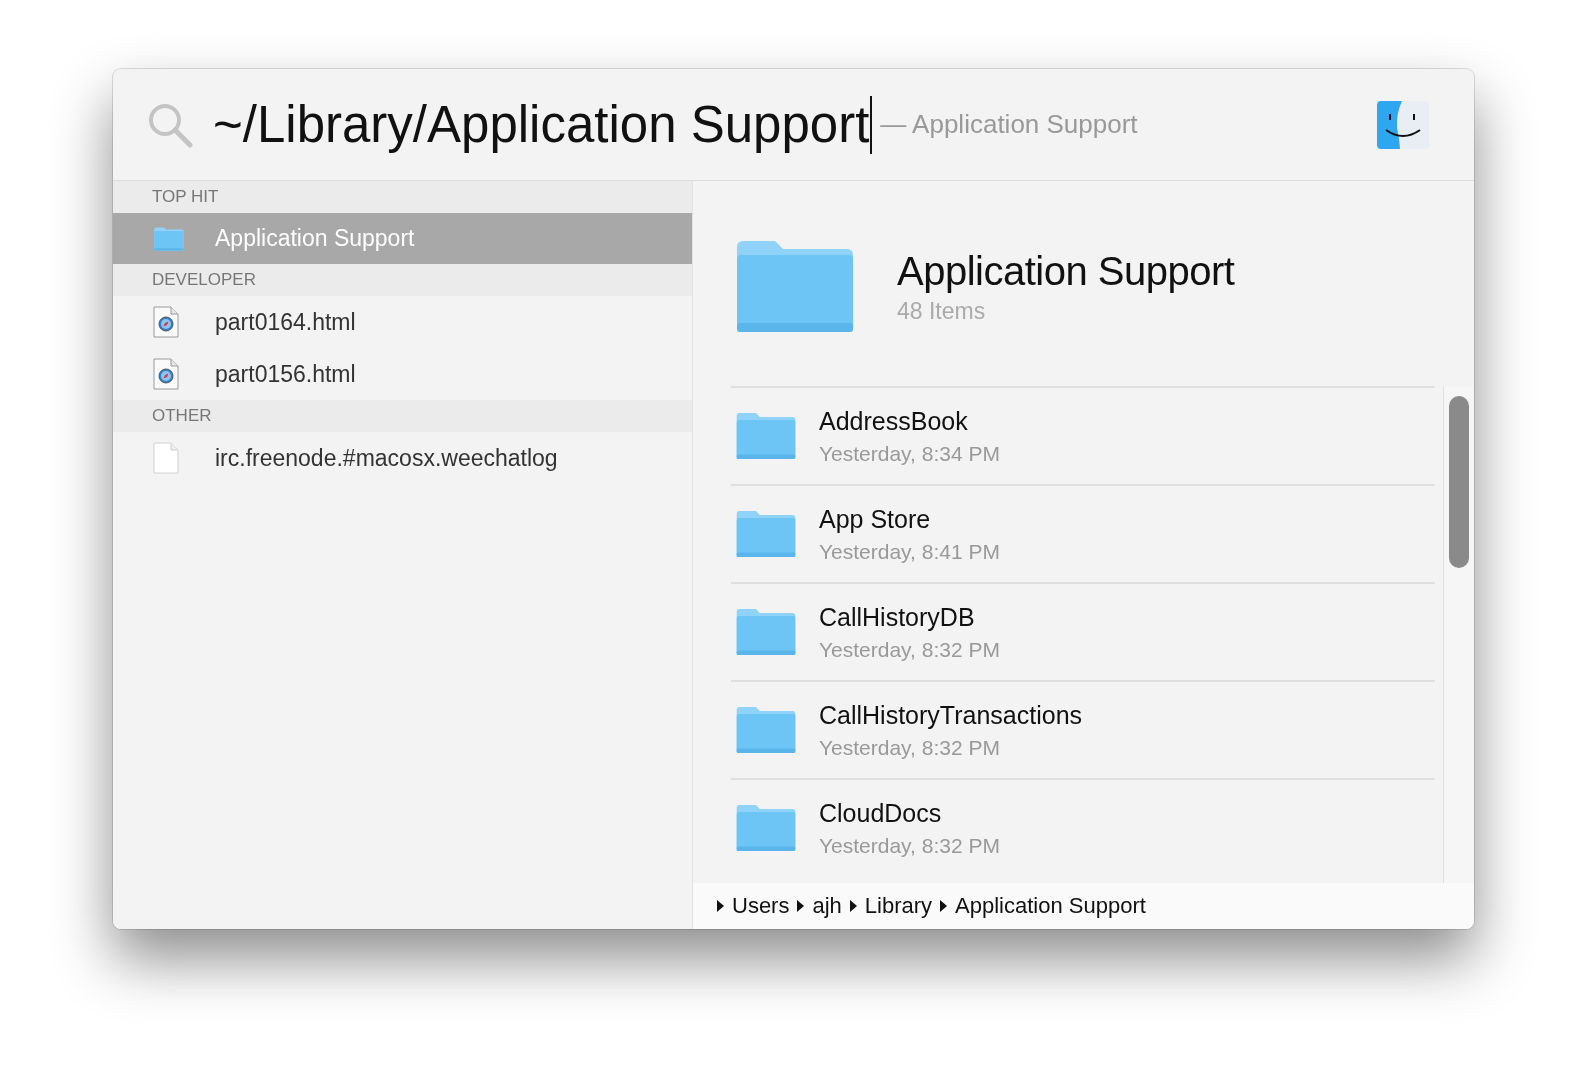 The width and height of the screenshot is (1588, 1088). Describe the element at coordinates (951, 715) in the screenshot. I see `folder-name: CallHistoryTransactions` at that location.